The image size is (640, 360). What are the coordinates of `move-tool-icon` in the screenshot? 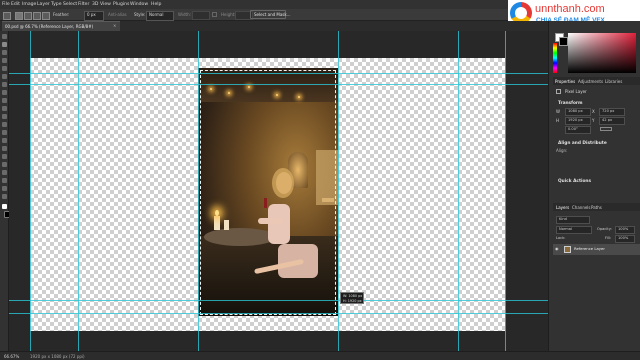 It's located at (4, 36).